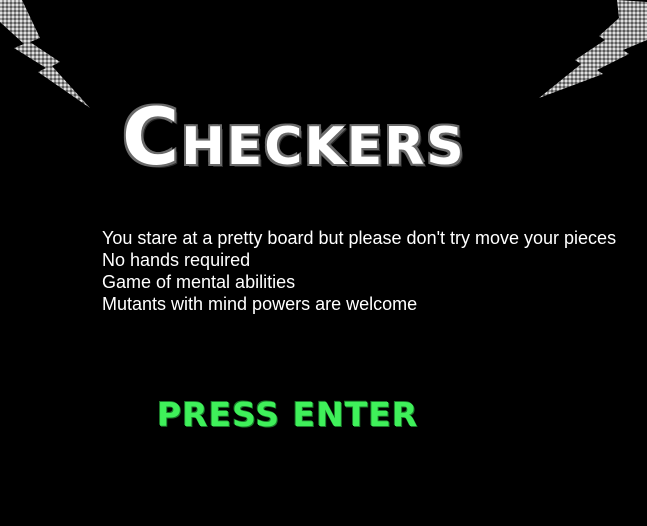 The height and width of the screenshot is (526, 647). What do you see at coordinates (176, 260) in the screenshot?
I see `intro-line: No hands required` at bounding box center [176, 260].